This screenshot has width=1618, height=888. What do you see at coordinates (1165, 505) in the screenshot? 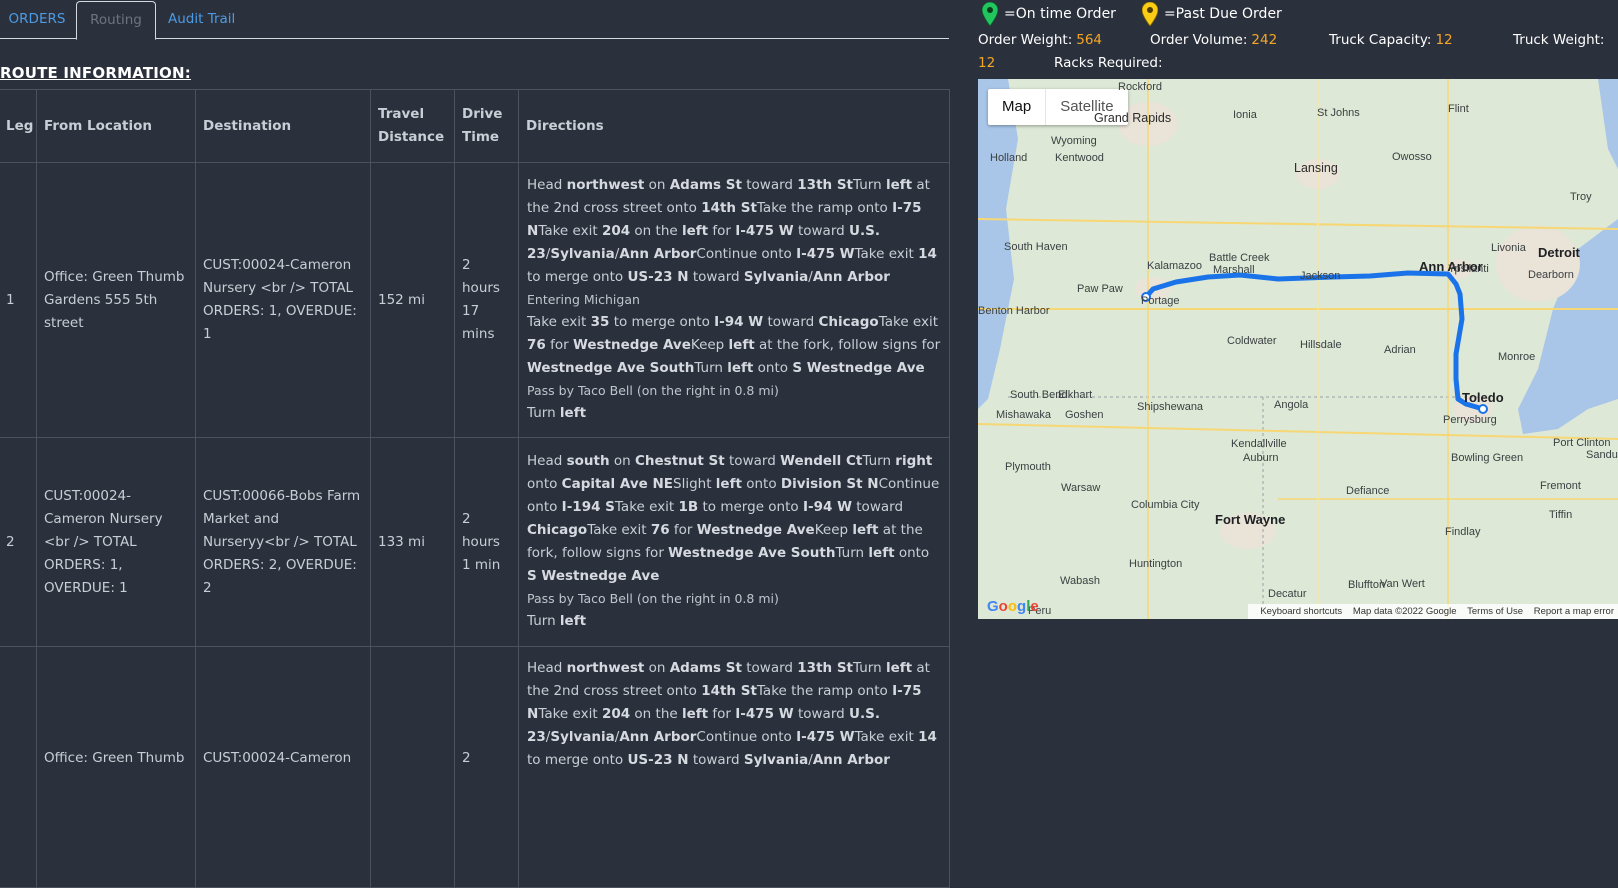
I see `city-label: Columbia City` at bounding box center [1165, 505].